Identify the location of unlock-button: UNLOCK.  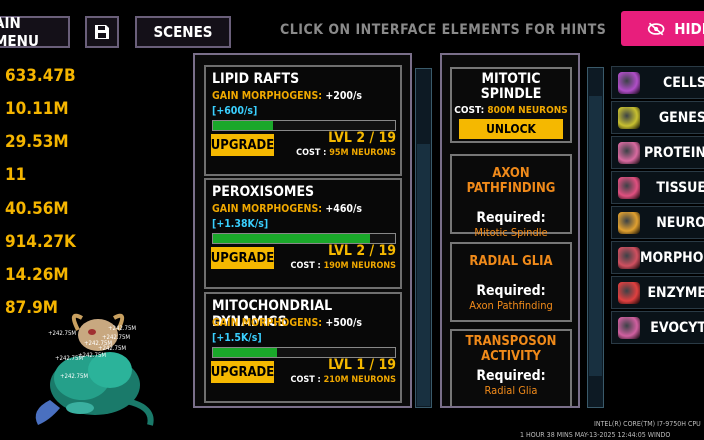
(511, 129).